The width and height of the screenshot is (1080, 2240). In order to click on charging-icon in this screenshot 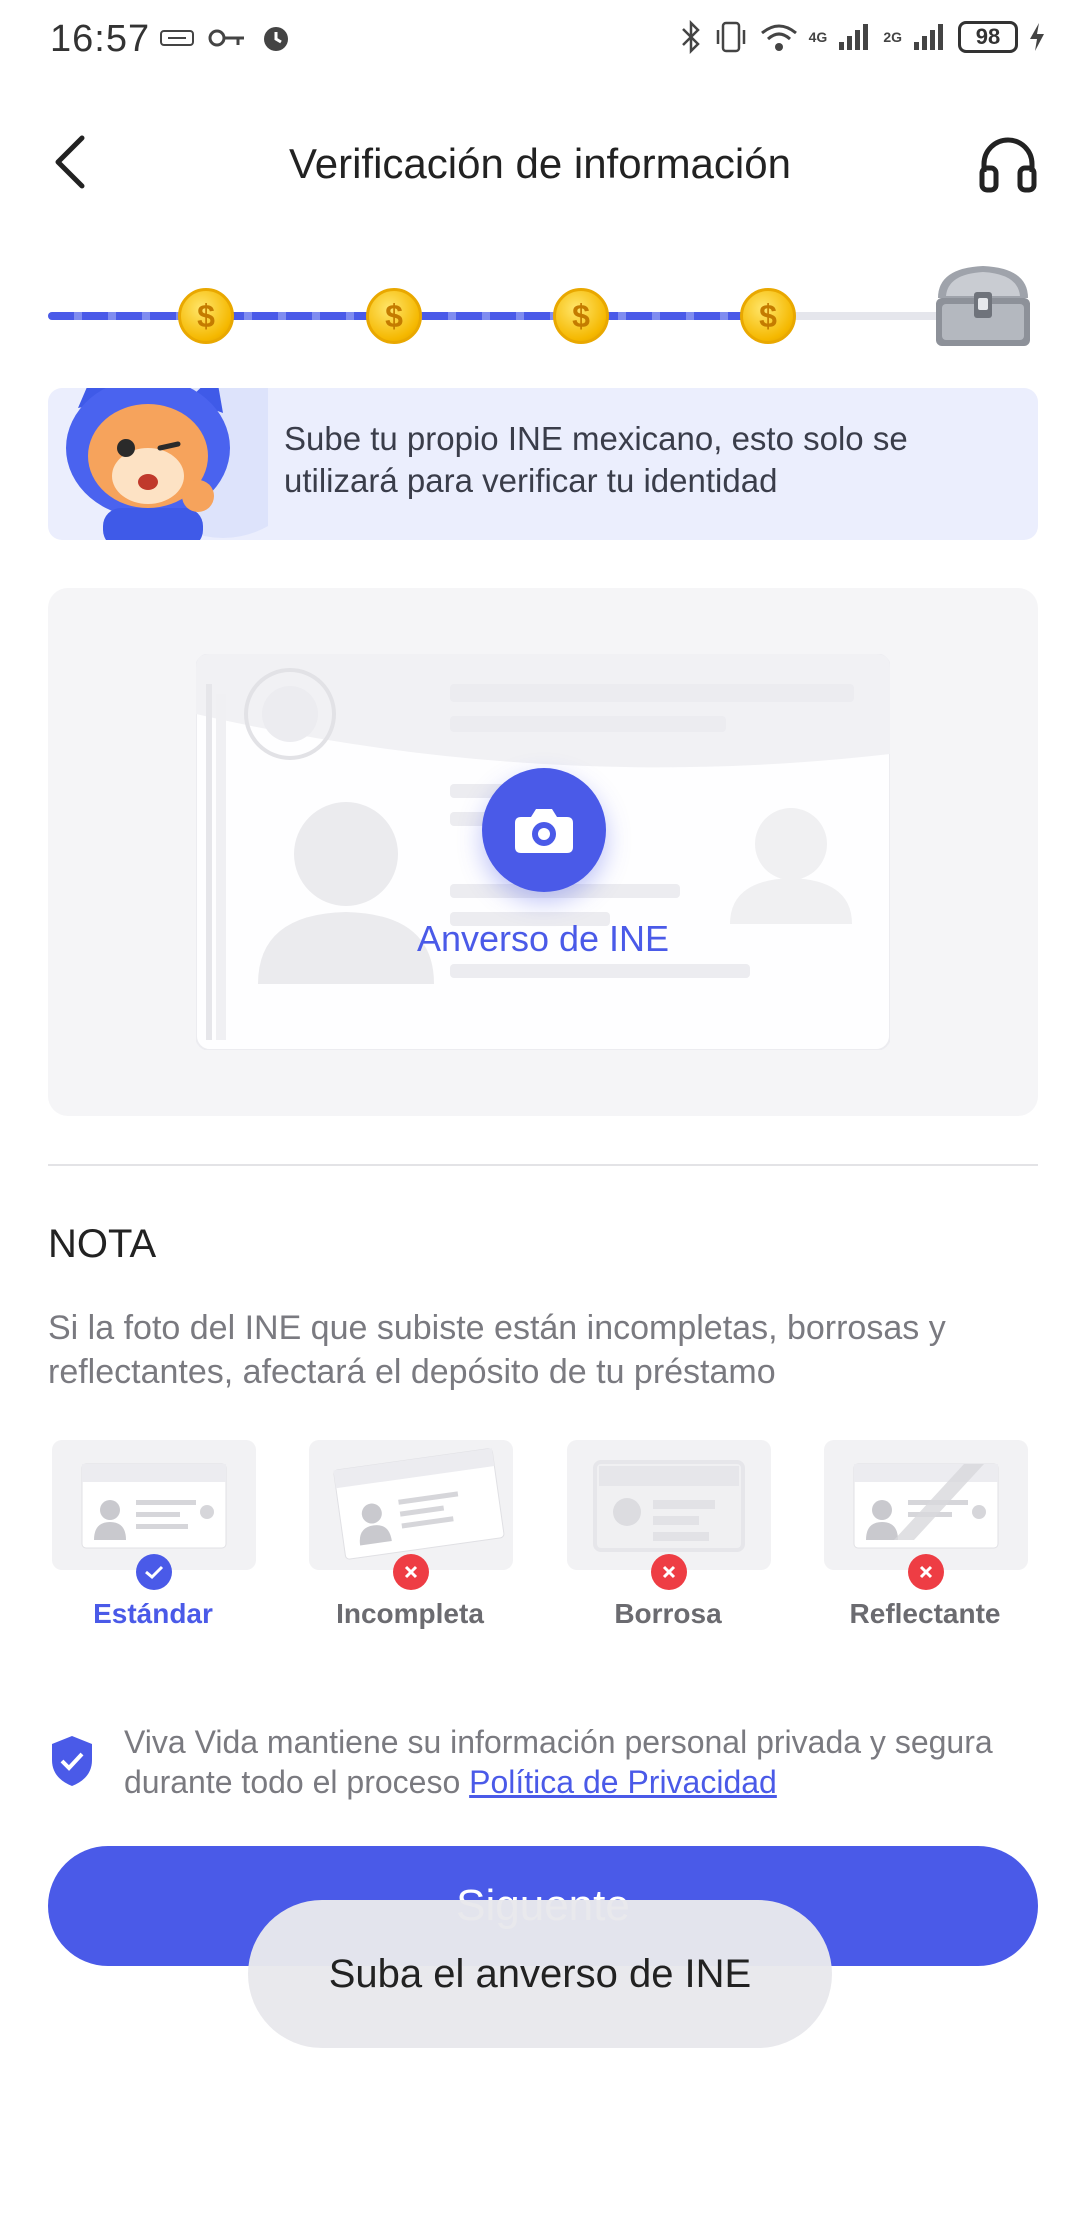, I will do `click(1037, 37)`.